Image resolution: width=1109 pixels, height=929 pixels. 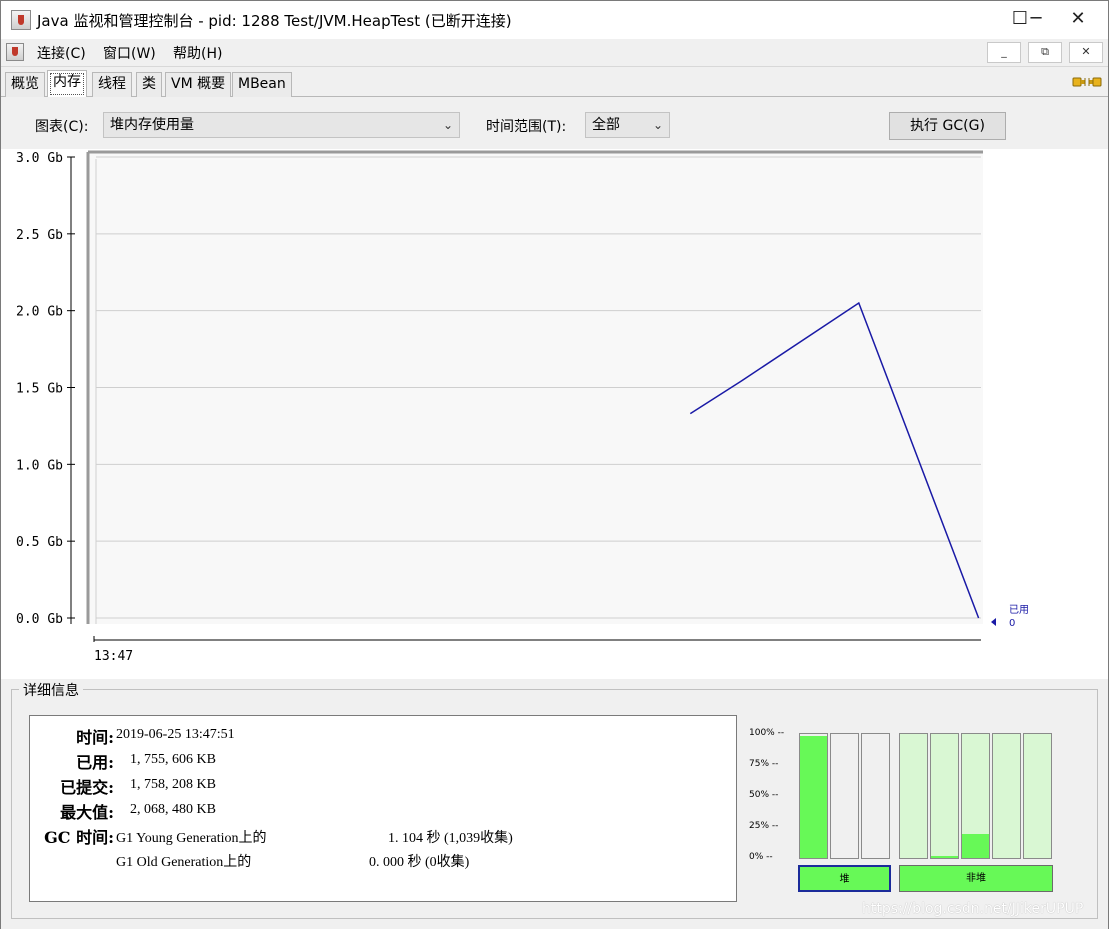 What do you see at coordinates (39, 312) in the screenshot?
I see `y-tick-label: 2.0 Gb` at bounding box center [39, 312].